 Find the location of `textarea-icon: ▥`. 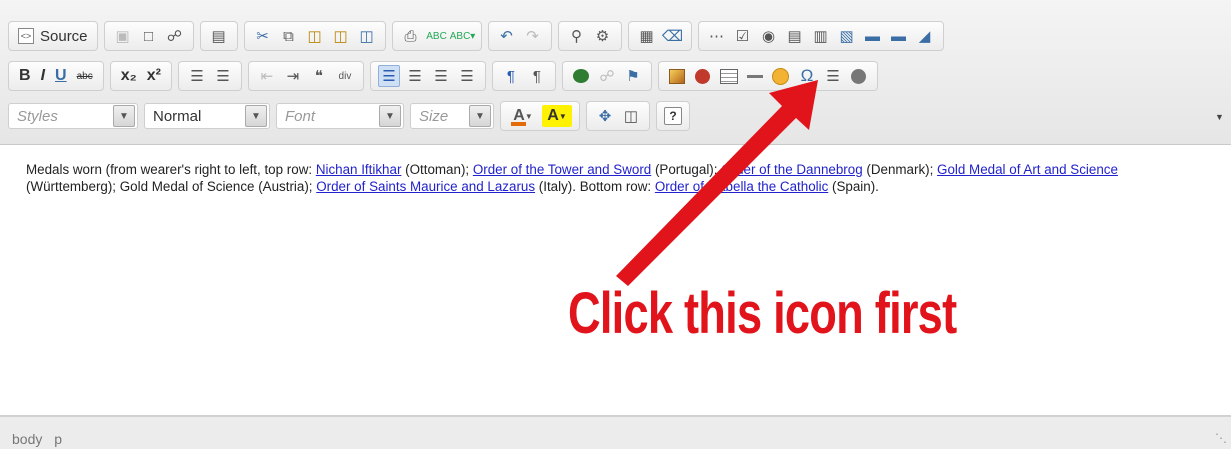

textarea-icon: ▥ is located at coordinates (821, 36).